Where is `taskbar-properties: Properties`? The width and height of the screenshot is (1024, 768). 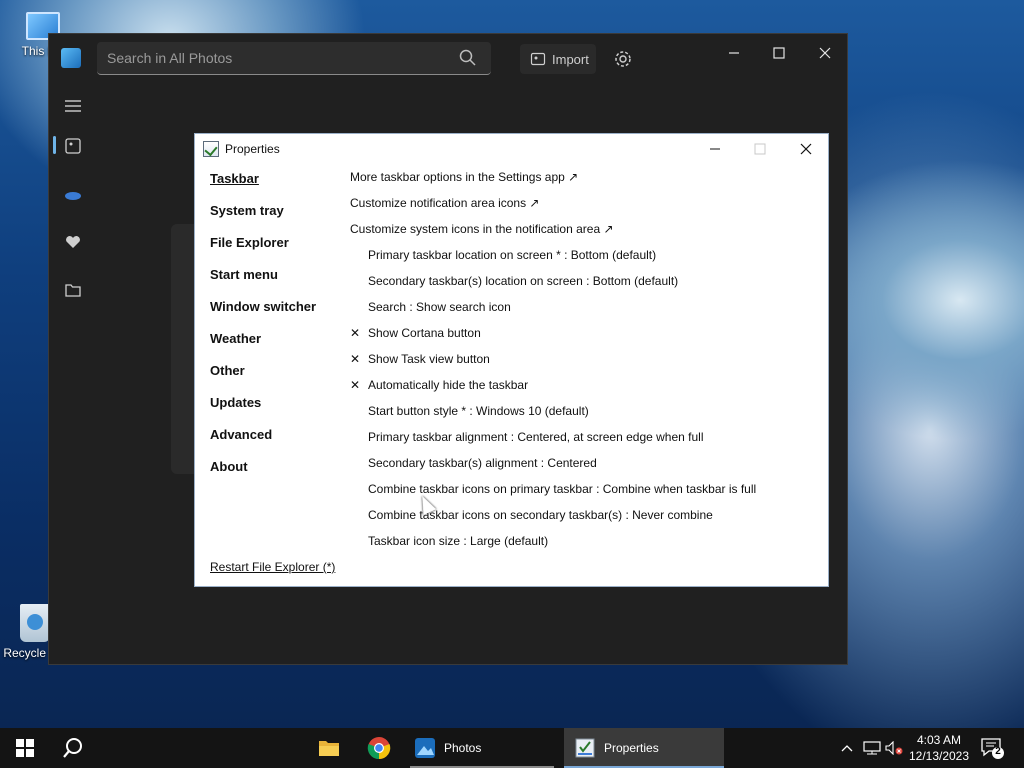 taskbar-properties: Properties is located at coordinates (644, 748).